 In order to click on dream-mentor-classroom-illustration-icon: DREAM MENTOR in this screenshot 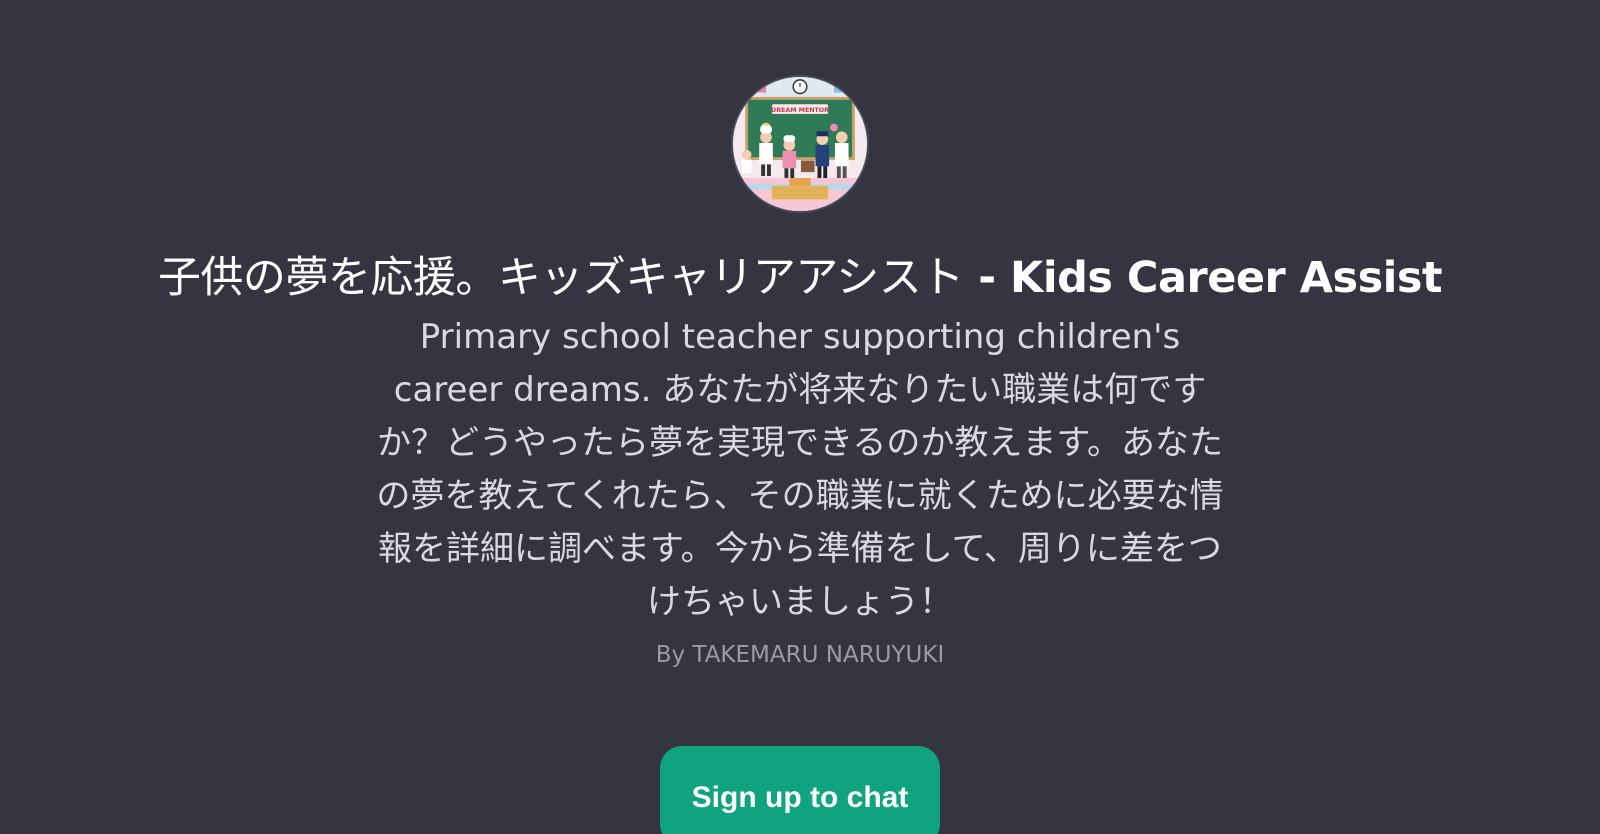, I will do `click(800, 144)`.